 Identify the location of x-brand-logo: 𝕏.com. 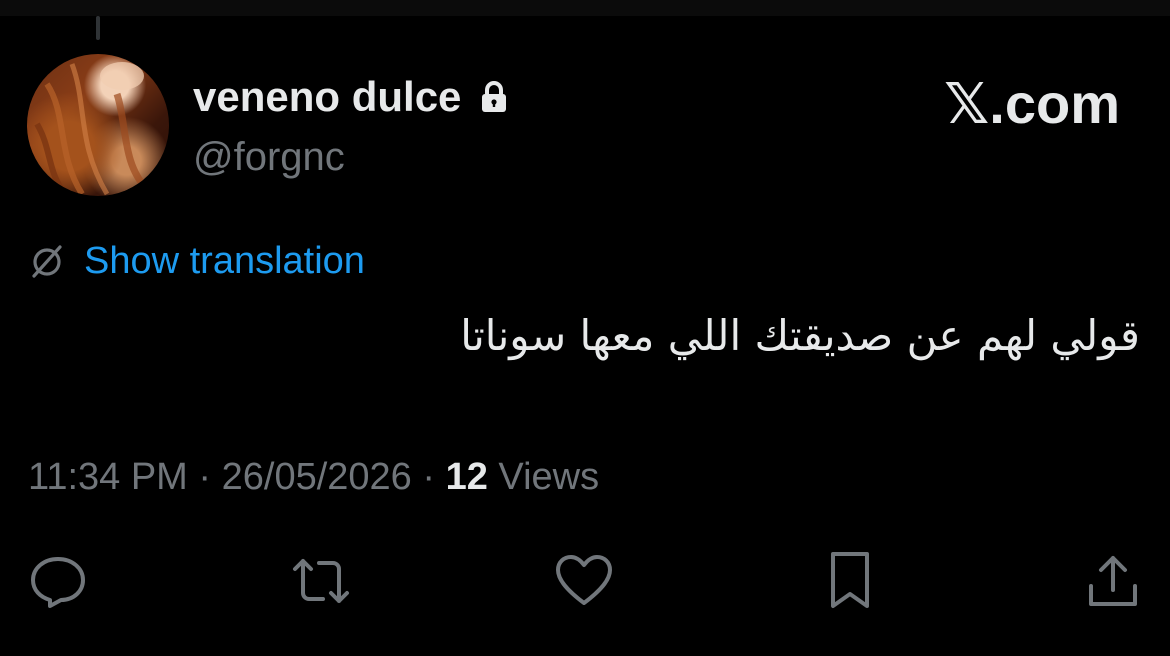
(1032, 104).